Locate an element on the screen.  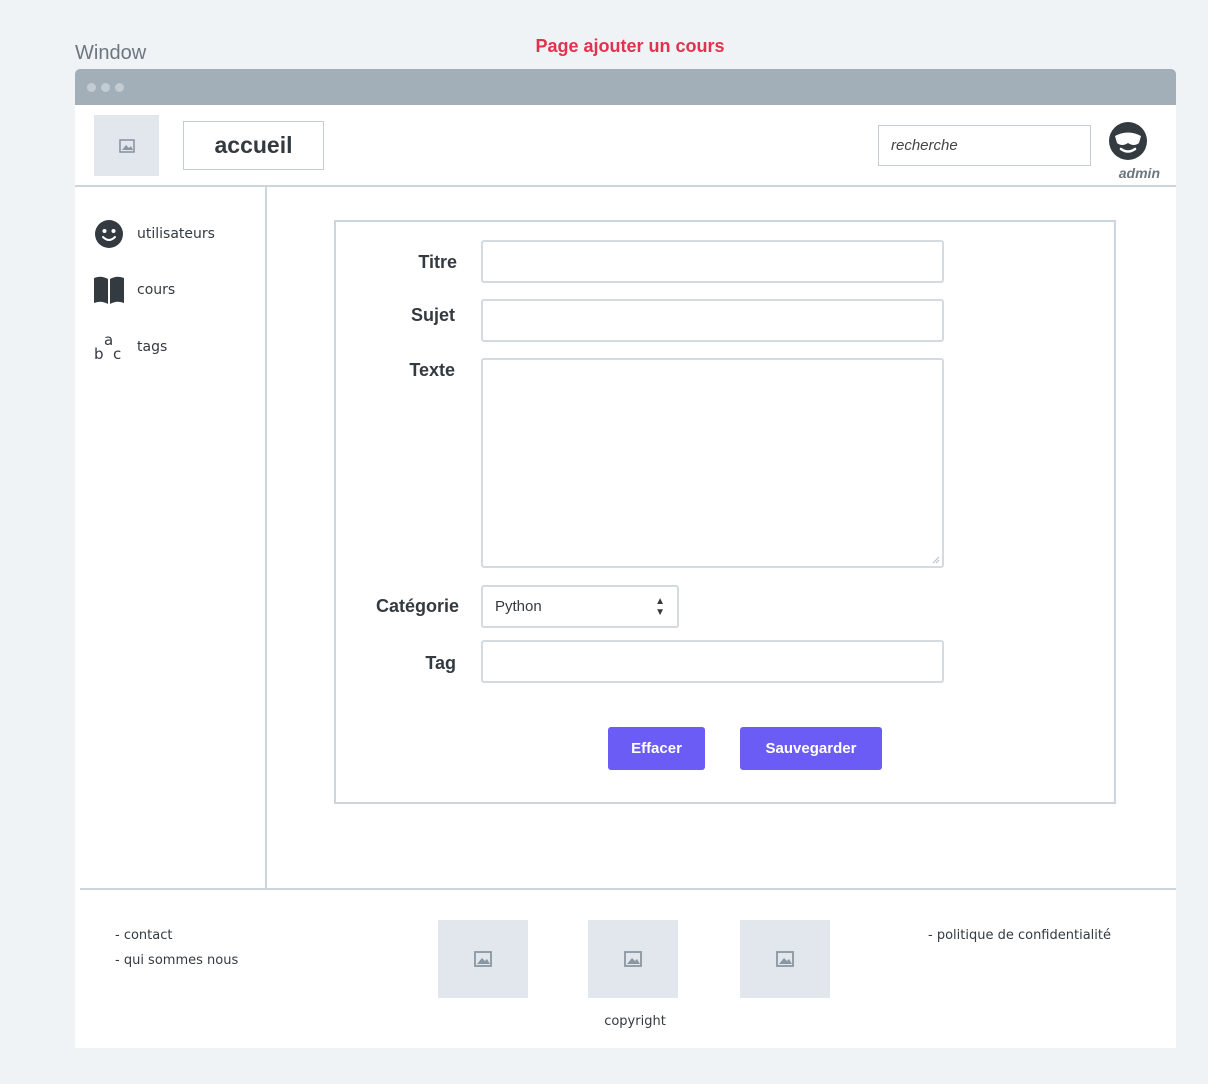
tag-label: Tag is located at coordinates (440, 663).